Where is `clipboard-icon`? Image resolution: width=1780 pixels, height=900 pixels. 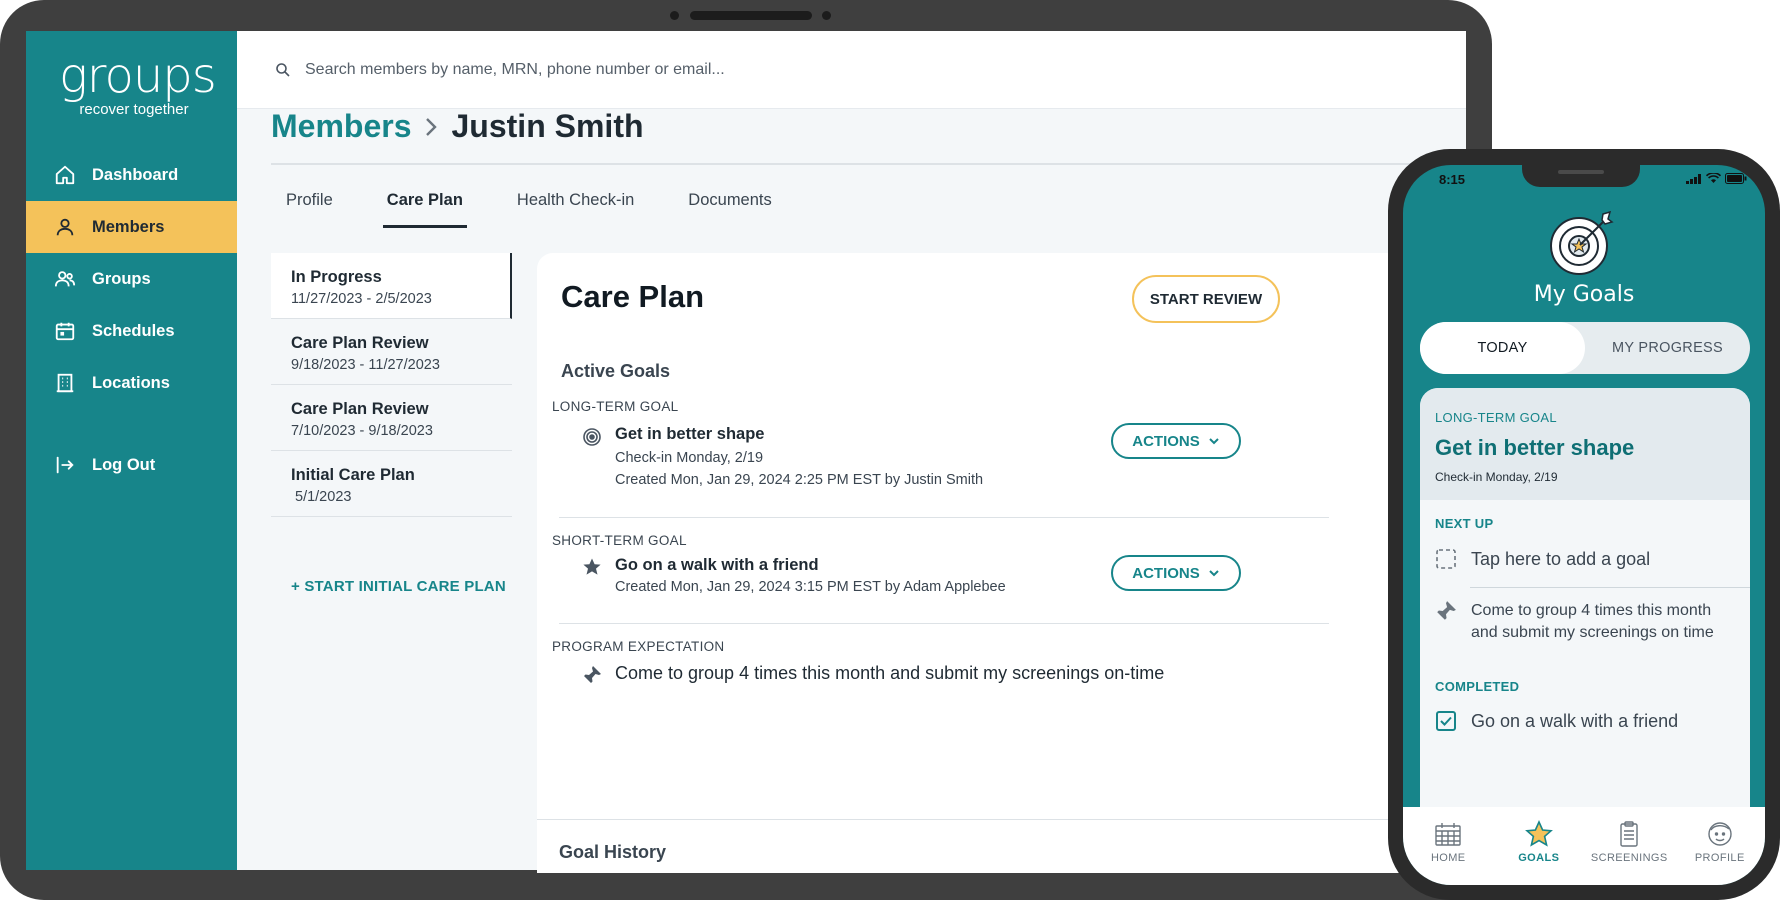 clipboard-icon is located at coordinates (1629, 834).